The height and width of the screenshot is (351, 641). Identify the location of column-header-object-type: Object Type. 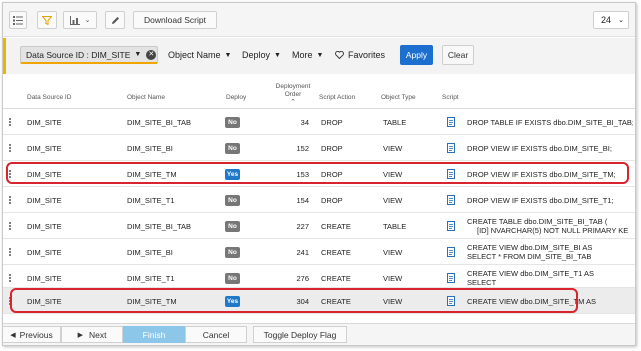
(398, 98).